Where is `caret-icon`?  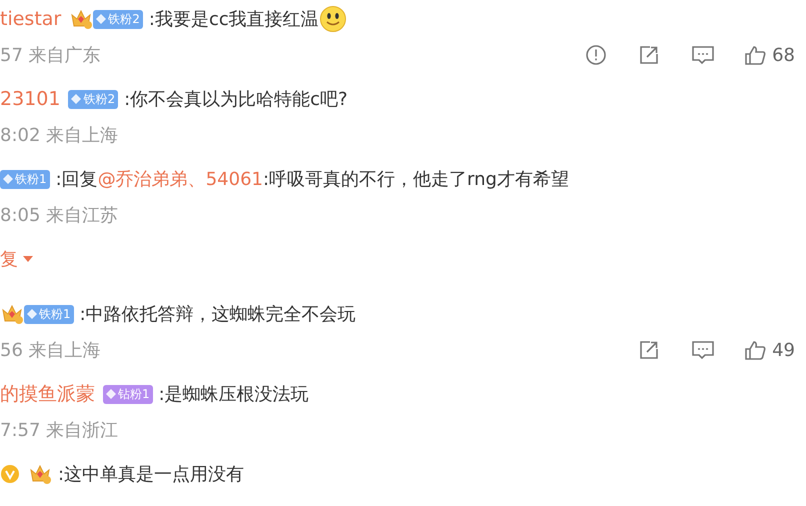 caret-icon is located at coordinates (28, 259).